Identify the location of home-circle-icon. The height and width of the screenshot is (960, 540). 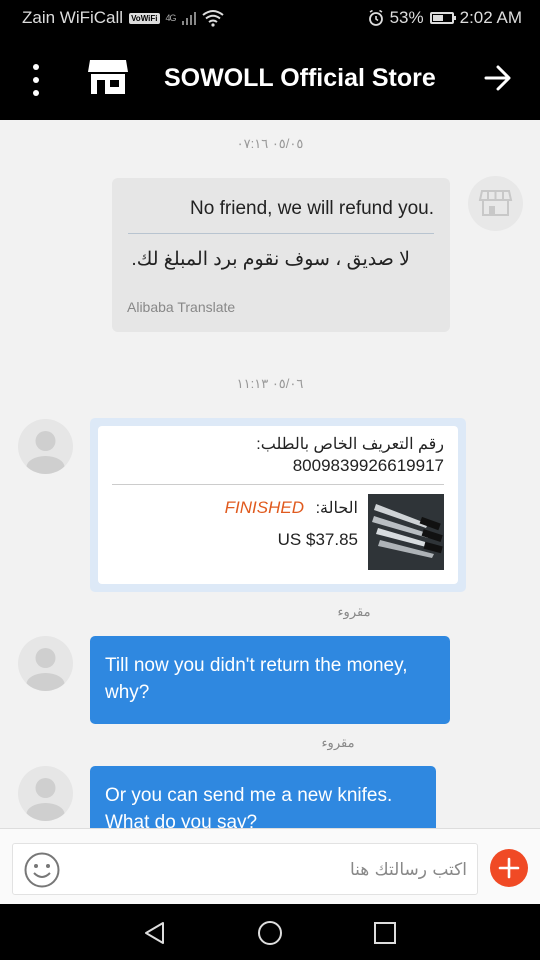
(270, 933).